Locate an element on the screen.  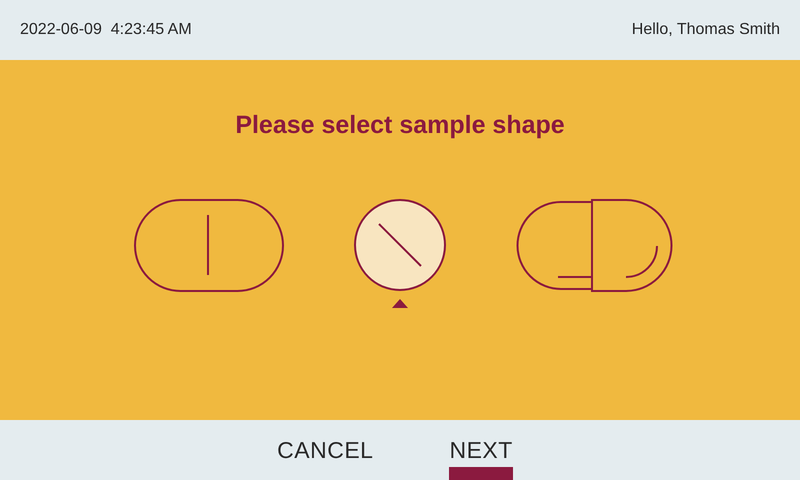
nav-button: NEXT is located at coordinates (481, 450).